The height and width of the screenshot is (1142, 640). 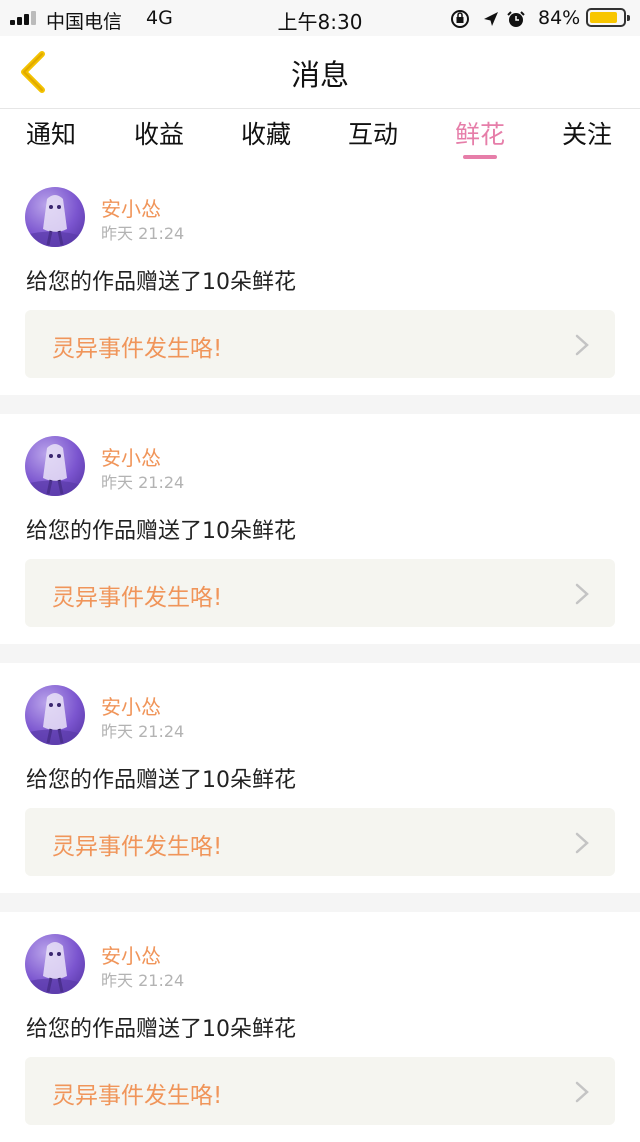 What do you see at coordinates (586, 134) in the screenshot?
I see `tab-label: 关注` at bounding box center [586, 134].